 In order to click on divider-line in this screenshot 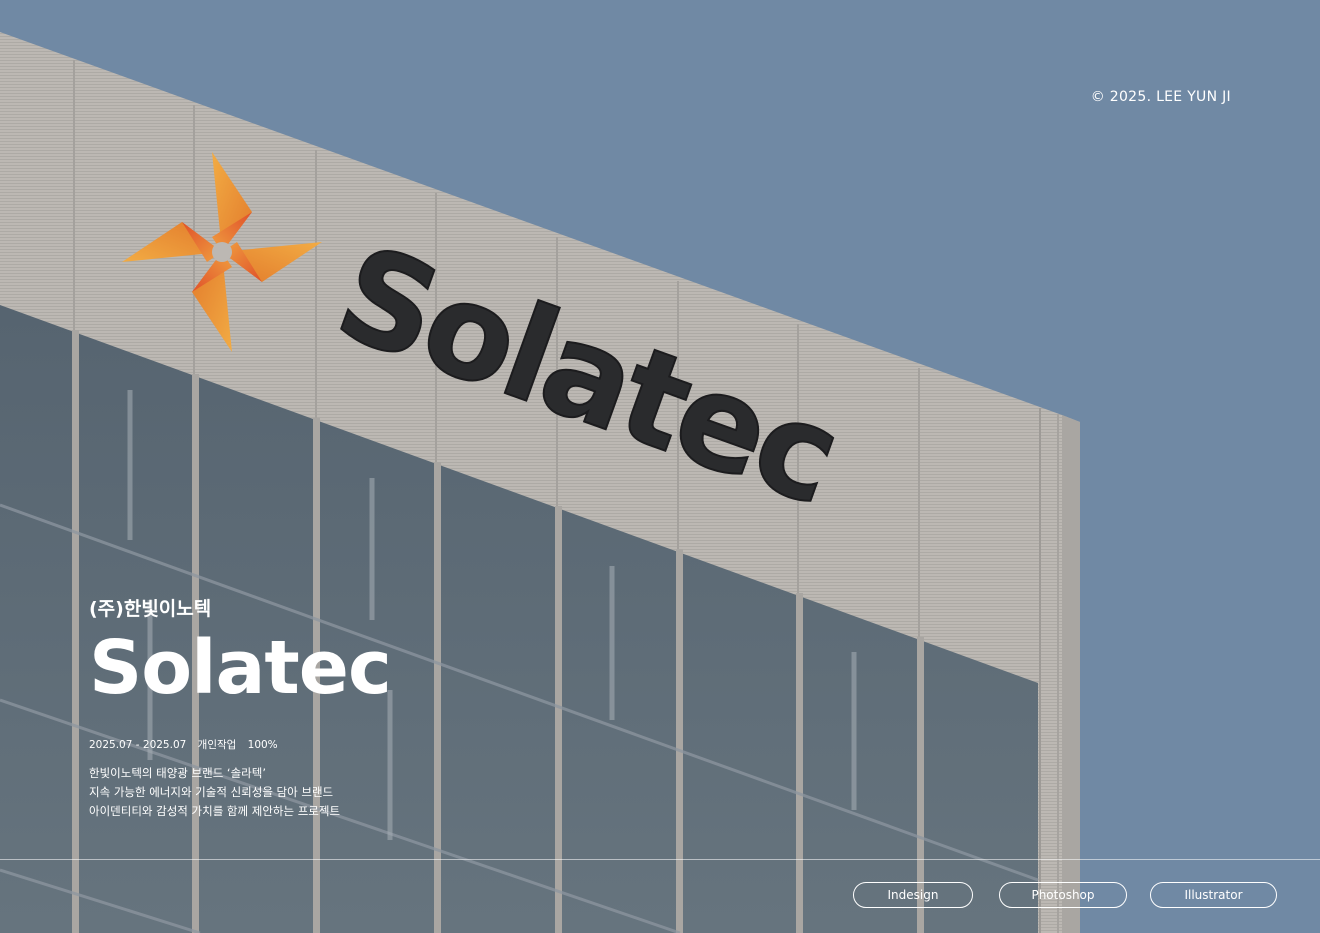, I will do `click(660, 859)`.